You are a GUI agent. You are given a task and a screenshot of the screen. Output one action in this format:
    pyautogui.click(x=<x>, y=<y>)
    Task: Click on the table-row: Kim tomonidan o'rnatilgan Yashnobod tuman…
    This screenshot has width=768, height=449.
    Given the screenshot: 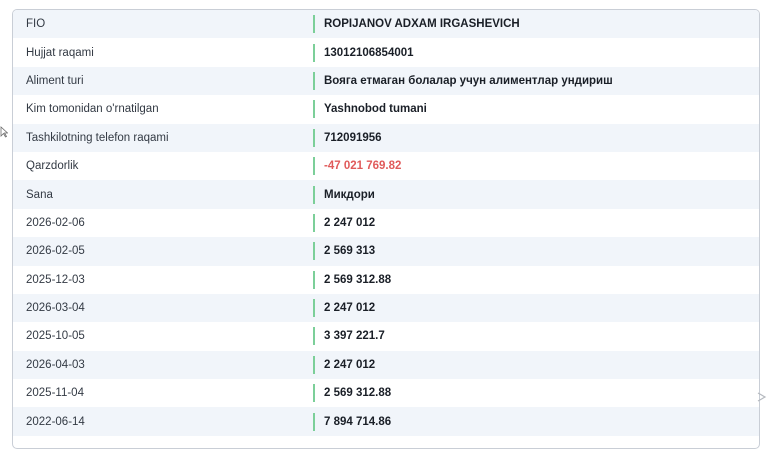 What is the action you would take?
    pyautogui.click(x=386, y=109)
    